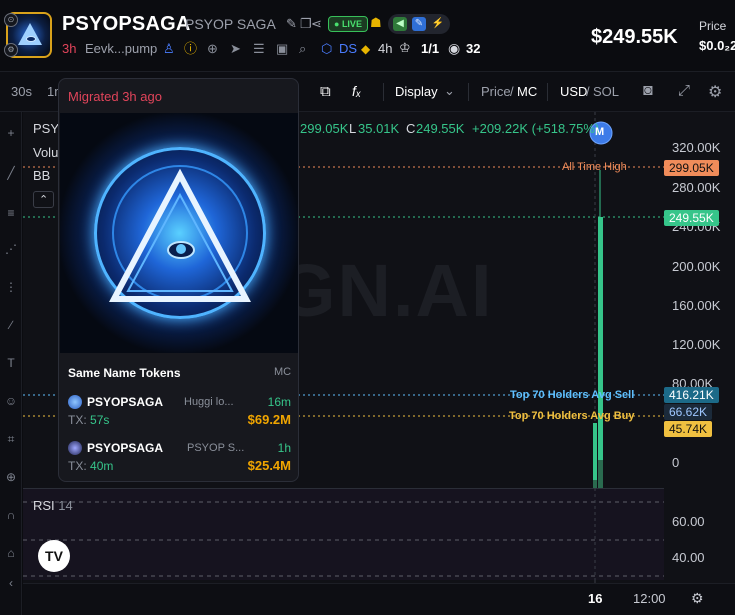  What do you see at coordinates (688, 557) in the screenshot?
I see `rsi-tick: 40.00` at bounding box center [688, 557].